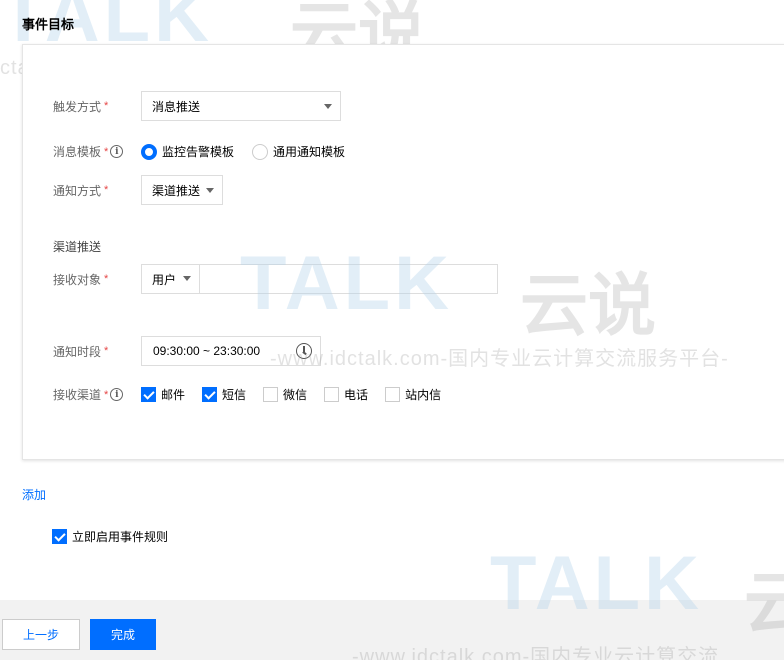  Describe the element at coordinates (309, 152) in the screenshot. I see `radio-label: 通用通知模板` at that location.